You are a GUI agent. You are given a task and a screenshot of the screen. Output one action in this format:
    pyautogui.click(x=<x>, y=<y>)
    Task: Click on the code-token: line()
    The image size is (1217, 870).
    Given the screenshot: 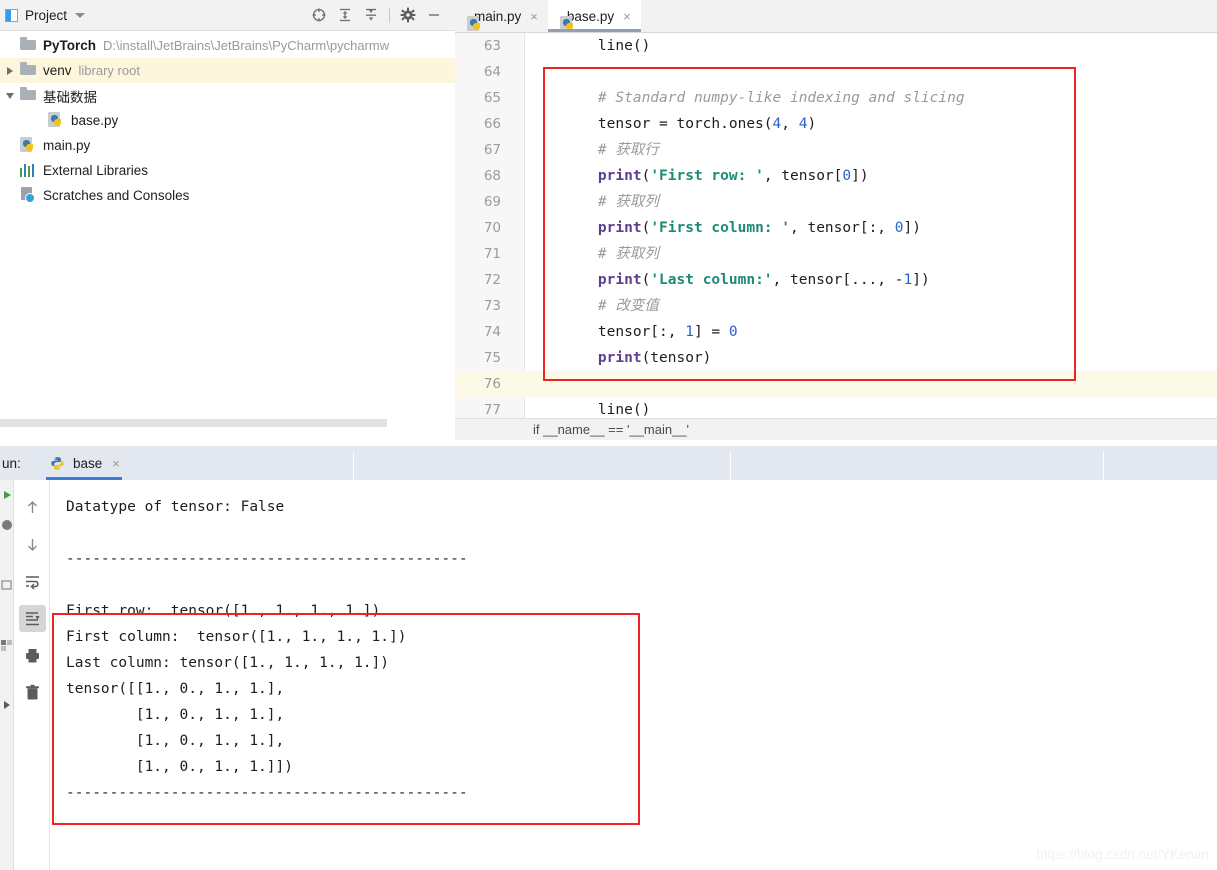 What is the action you would take?
    pyautogui.click(x=607, y=46)
    